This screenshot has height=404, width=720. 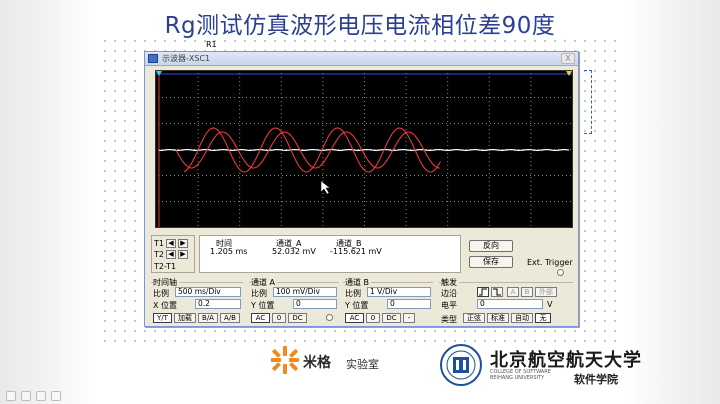 I want to click on mode-ab-button: A/B, so click(x=230, y=318).